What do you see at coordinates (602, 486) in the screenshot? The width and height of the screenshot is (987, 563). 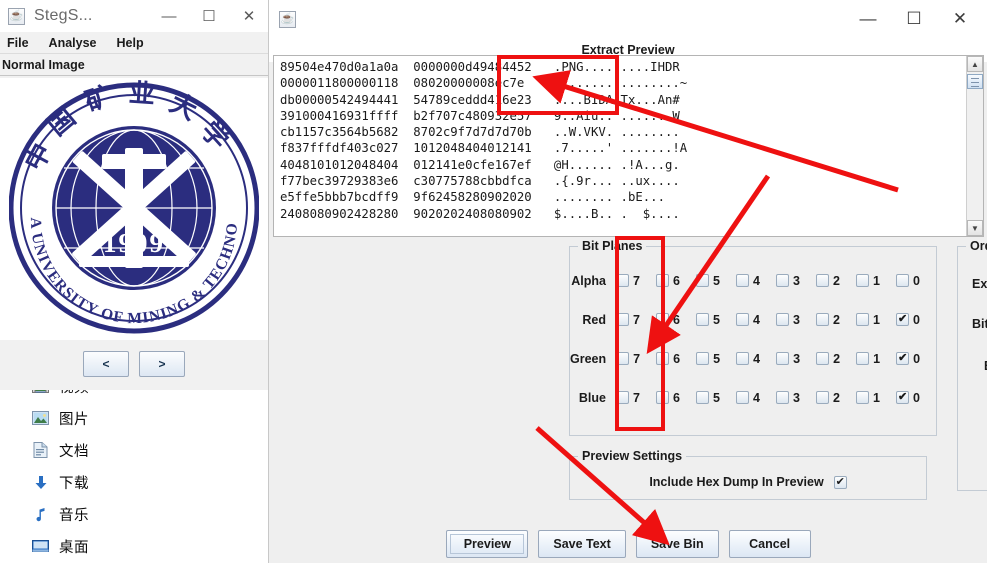 I see `arrow-to-save-bin-button` at bounding box center [602, 486].